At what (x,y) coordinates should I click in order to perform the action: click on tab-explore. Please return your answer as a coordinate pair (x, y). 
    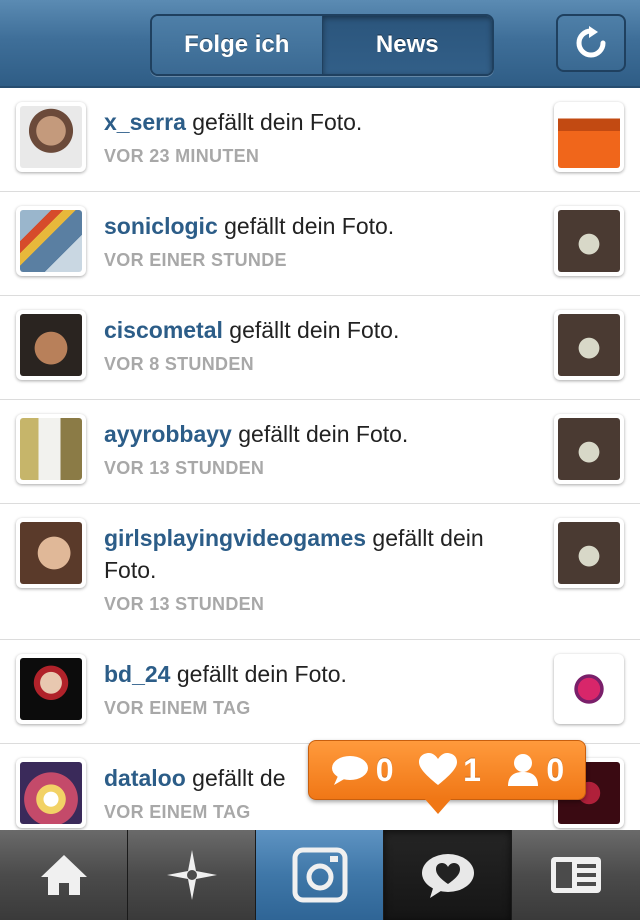
    Looking at the image, I should click on (192, 875).